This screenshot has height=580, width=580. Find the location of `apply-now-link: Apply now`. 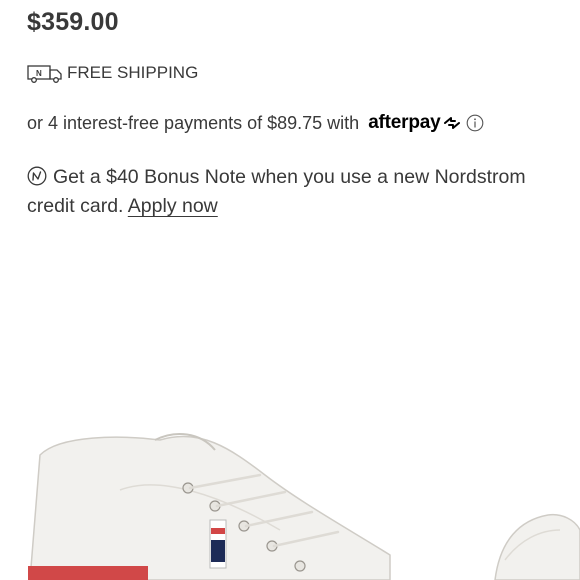

apply-now-link: Apply now is located at coordinates (173, 206).